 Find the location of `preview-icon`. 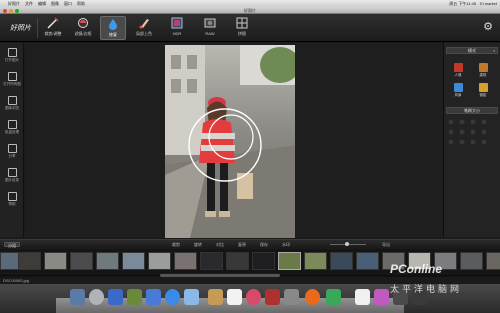

preview-icon is located at coordinates (153, 297).